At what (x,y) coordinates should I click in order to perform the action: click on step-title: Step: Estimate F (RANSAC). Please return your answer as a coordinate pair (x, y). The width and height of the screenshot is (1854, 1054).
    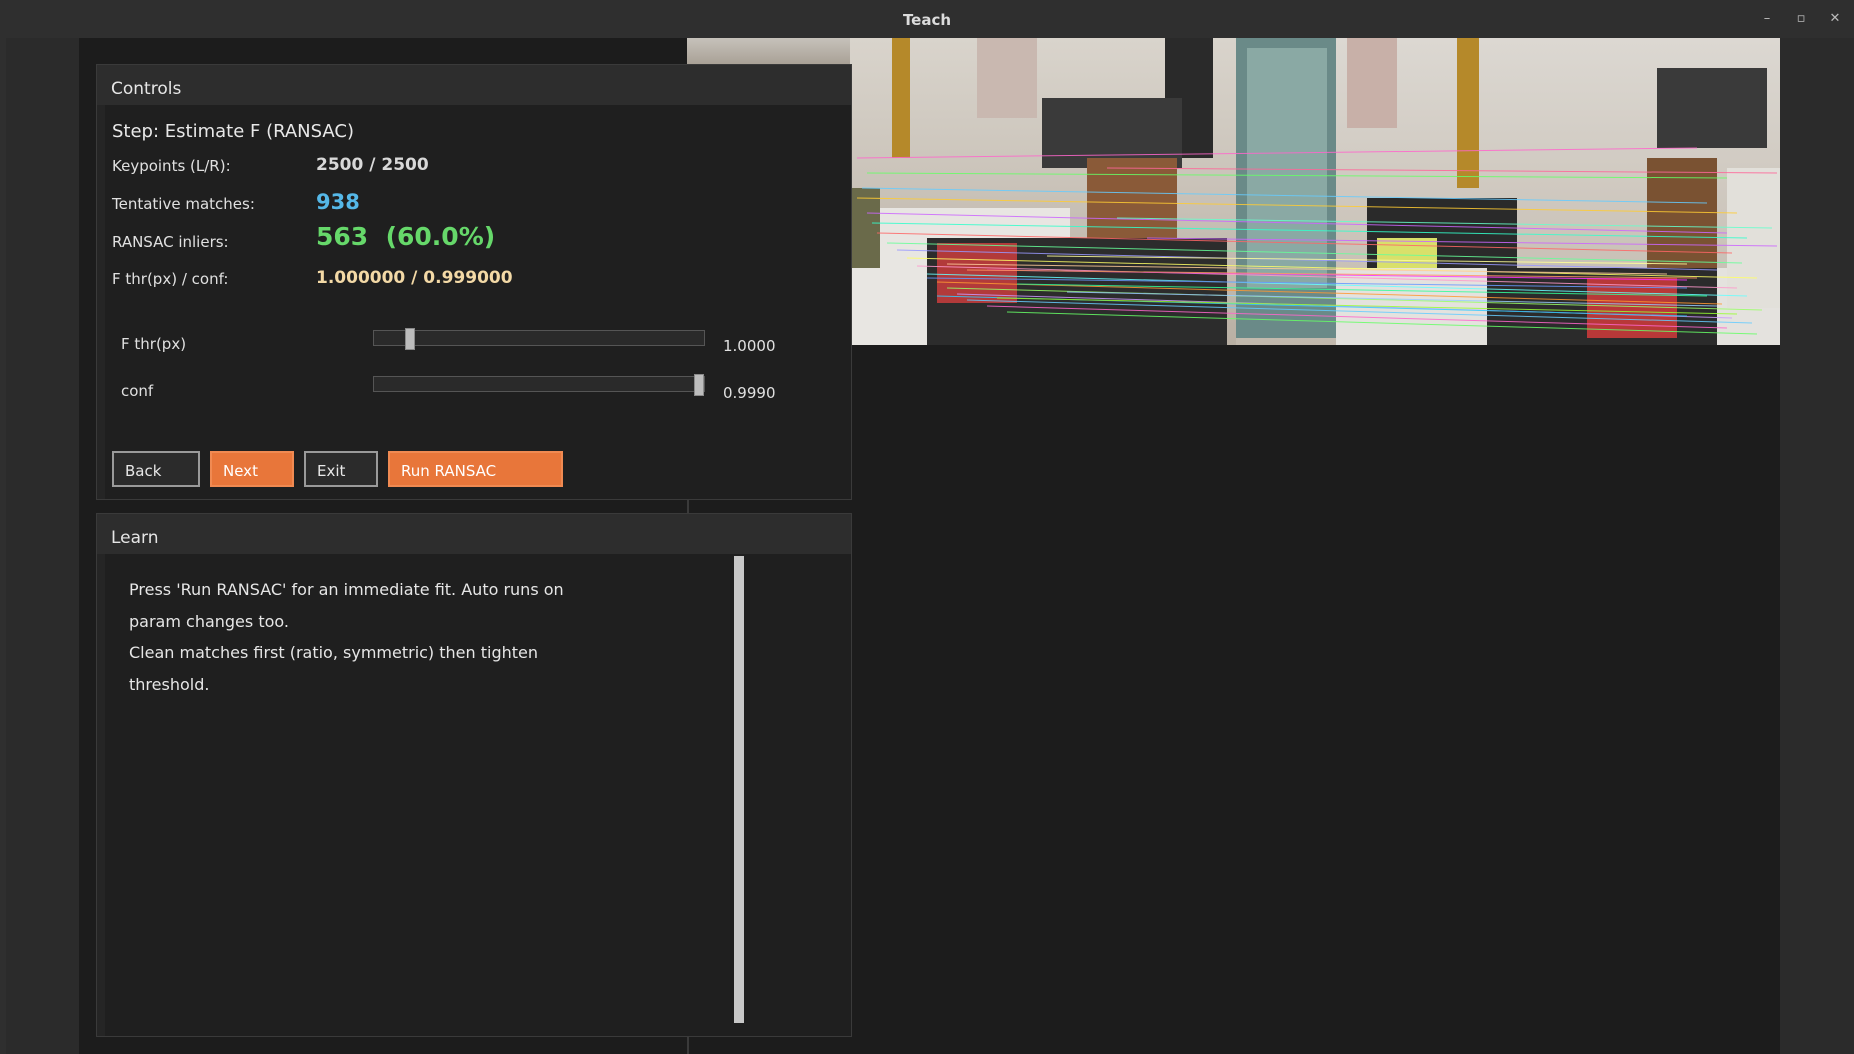
    Looking at the image, I should click on (233, 131).